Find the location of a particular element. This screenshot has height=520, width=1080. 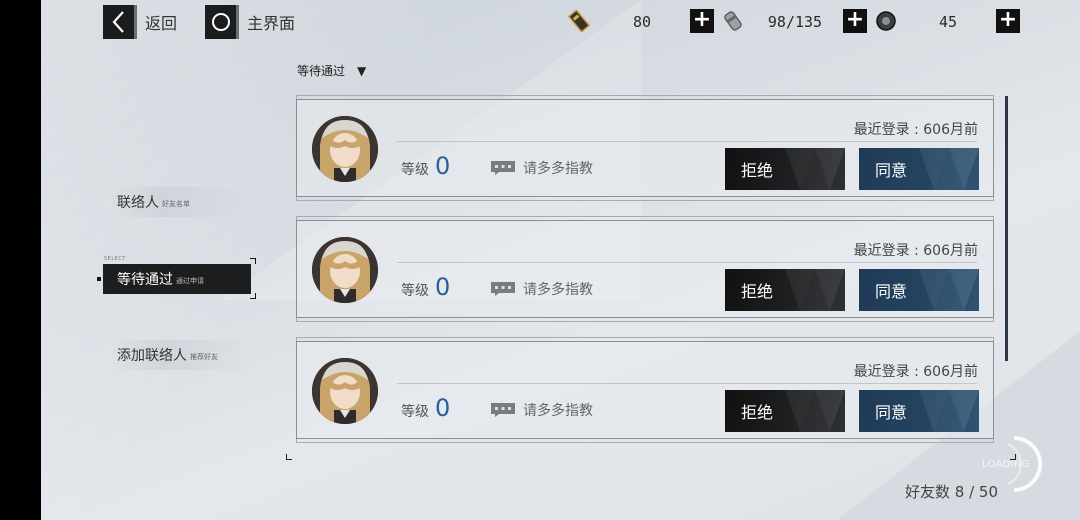

add-ticket-button: + is located at coordinates (702, 21).